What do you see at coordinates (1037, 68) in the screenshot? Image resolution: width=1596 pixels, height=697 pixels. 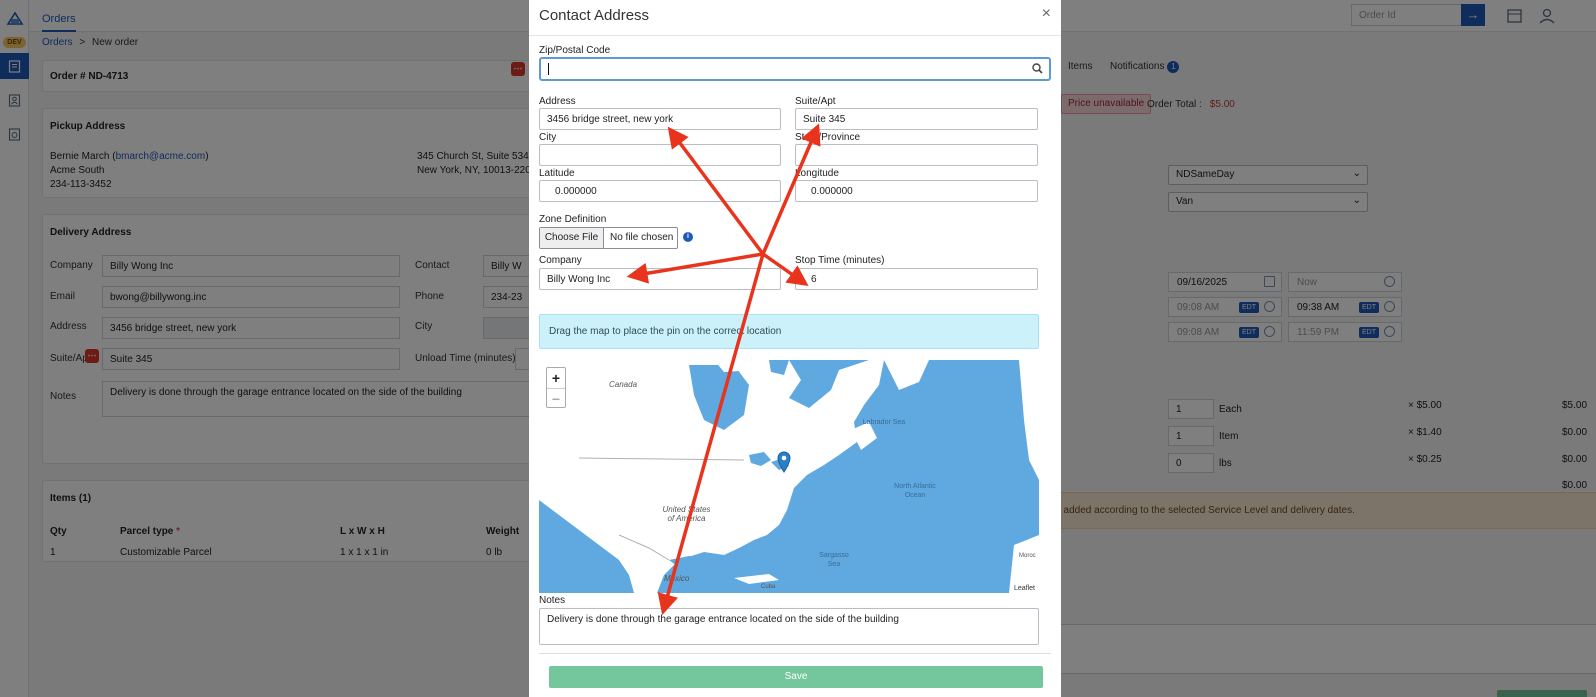 I see `search-icon` at bounding box center [1037, 68].